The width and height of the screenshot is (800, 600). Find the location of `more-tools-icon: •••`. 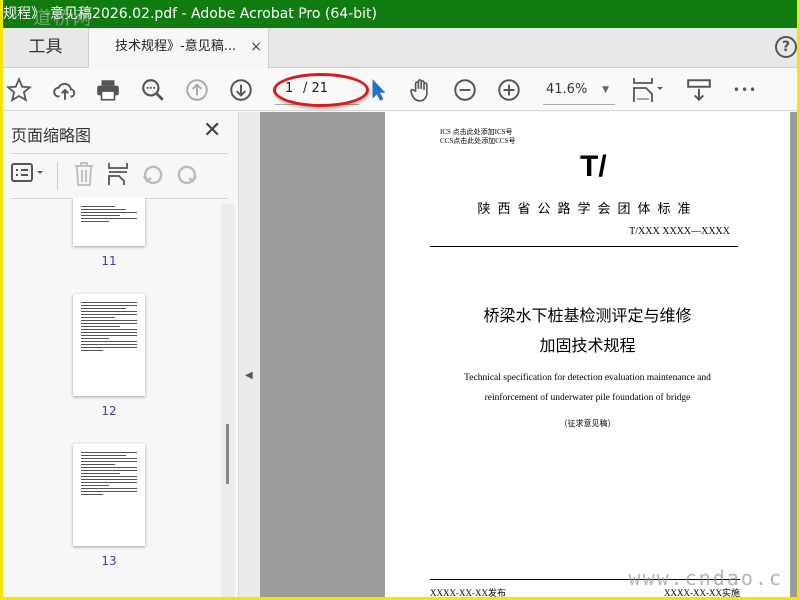

more-tools-icon: ••• is located at coordinates (745, 90).